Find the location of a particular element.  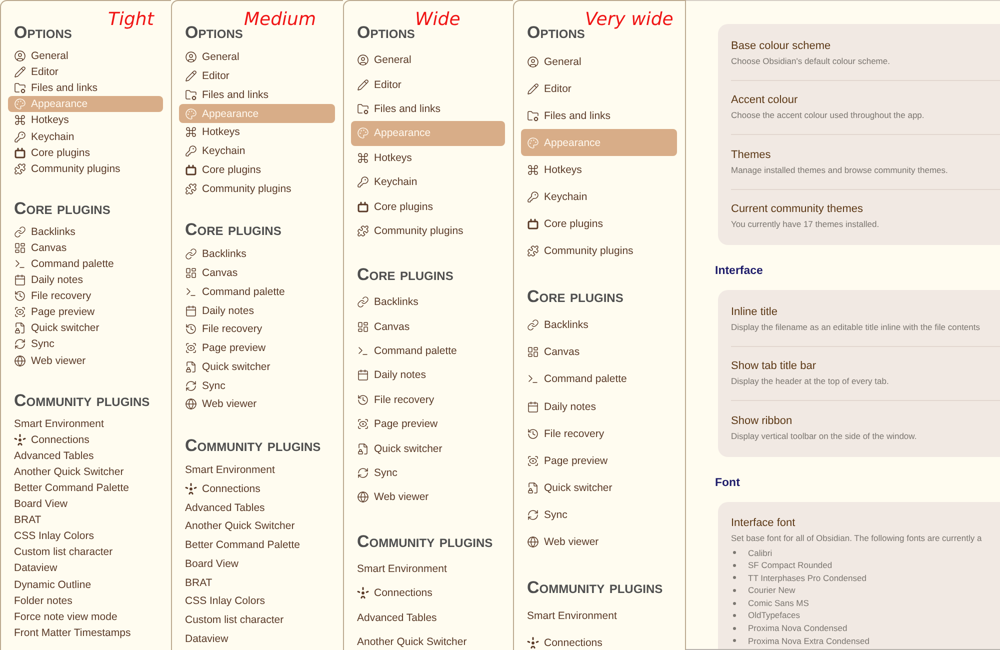

nav-item: Front Matter Timestamps is located at coordinates (85, 632).